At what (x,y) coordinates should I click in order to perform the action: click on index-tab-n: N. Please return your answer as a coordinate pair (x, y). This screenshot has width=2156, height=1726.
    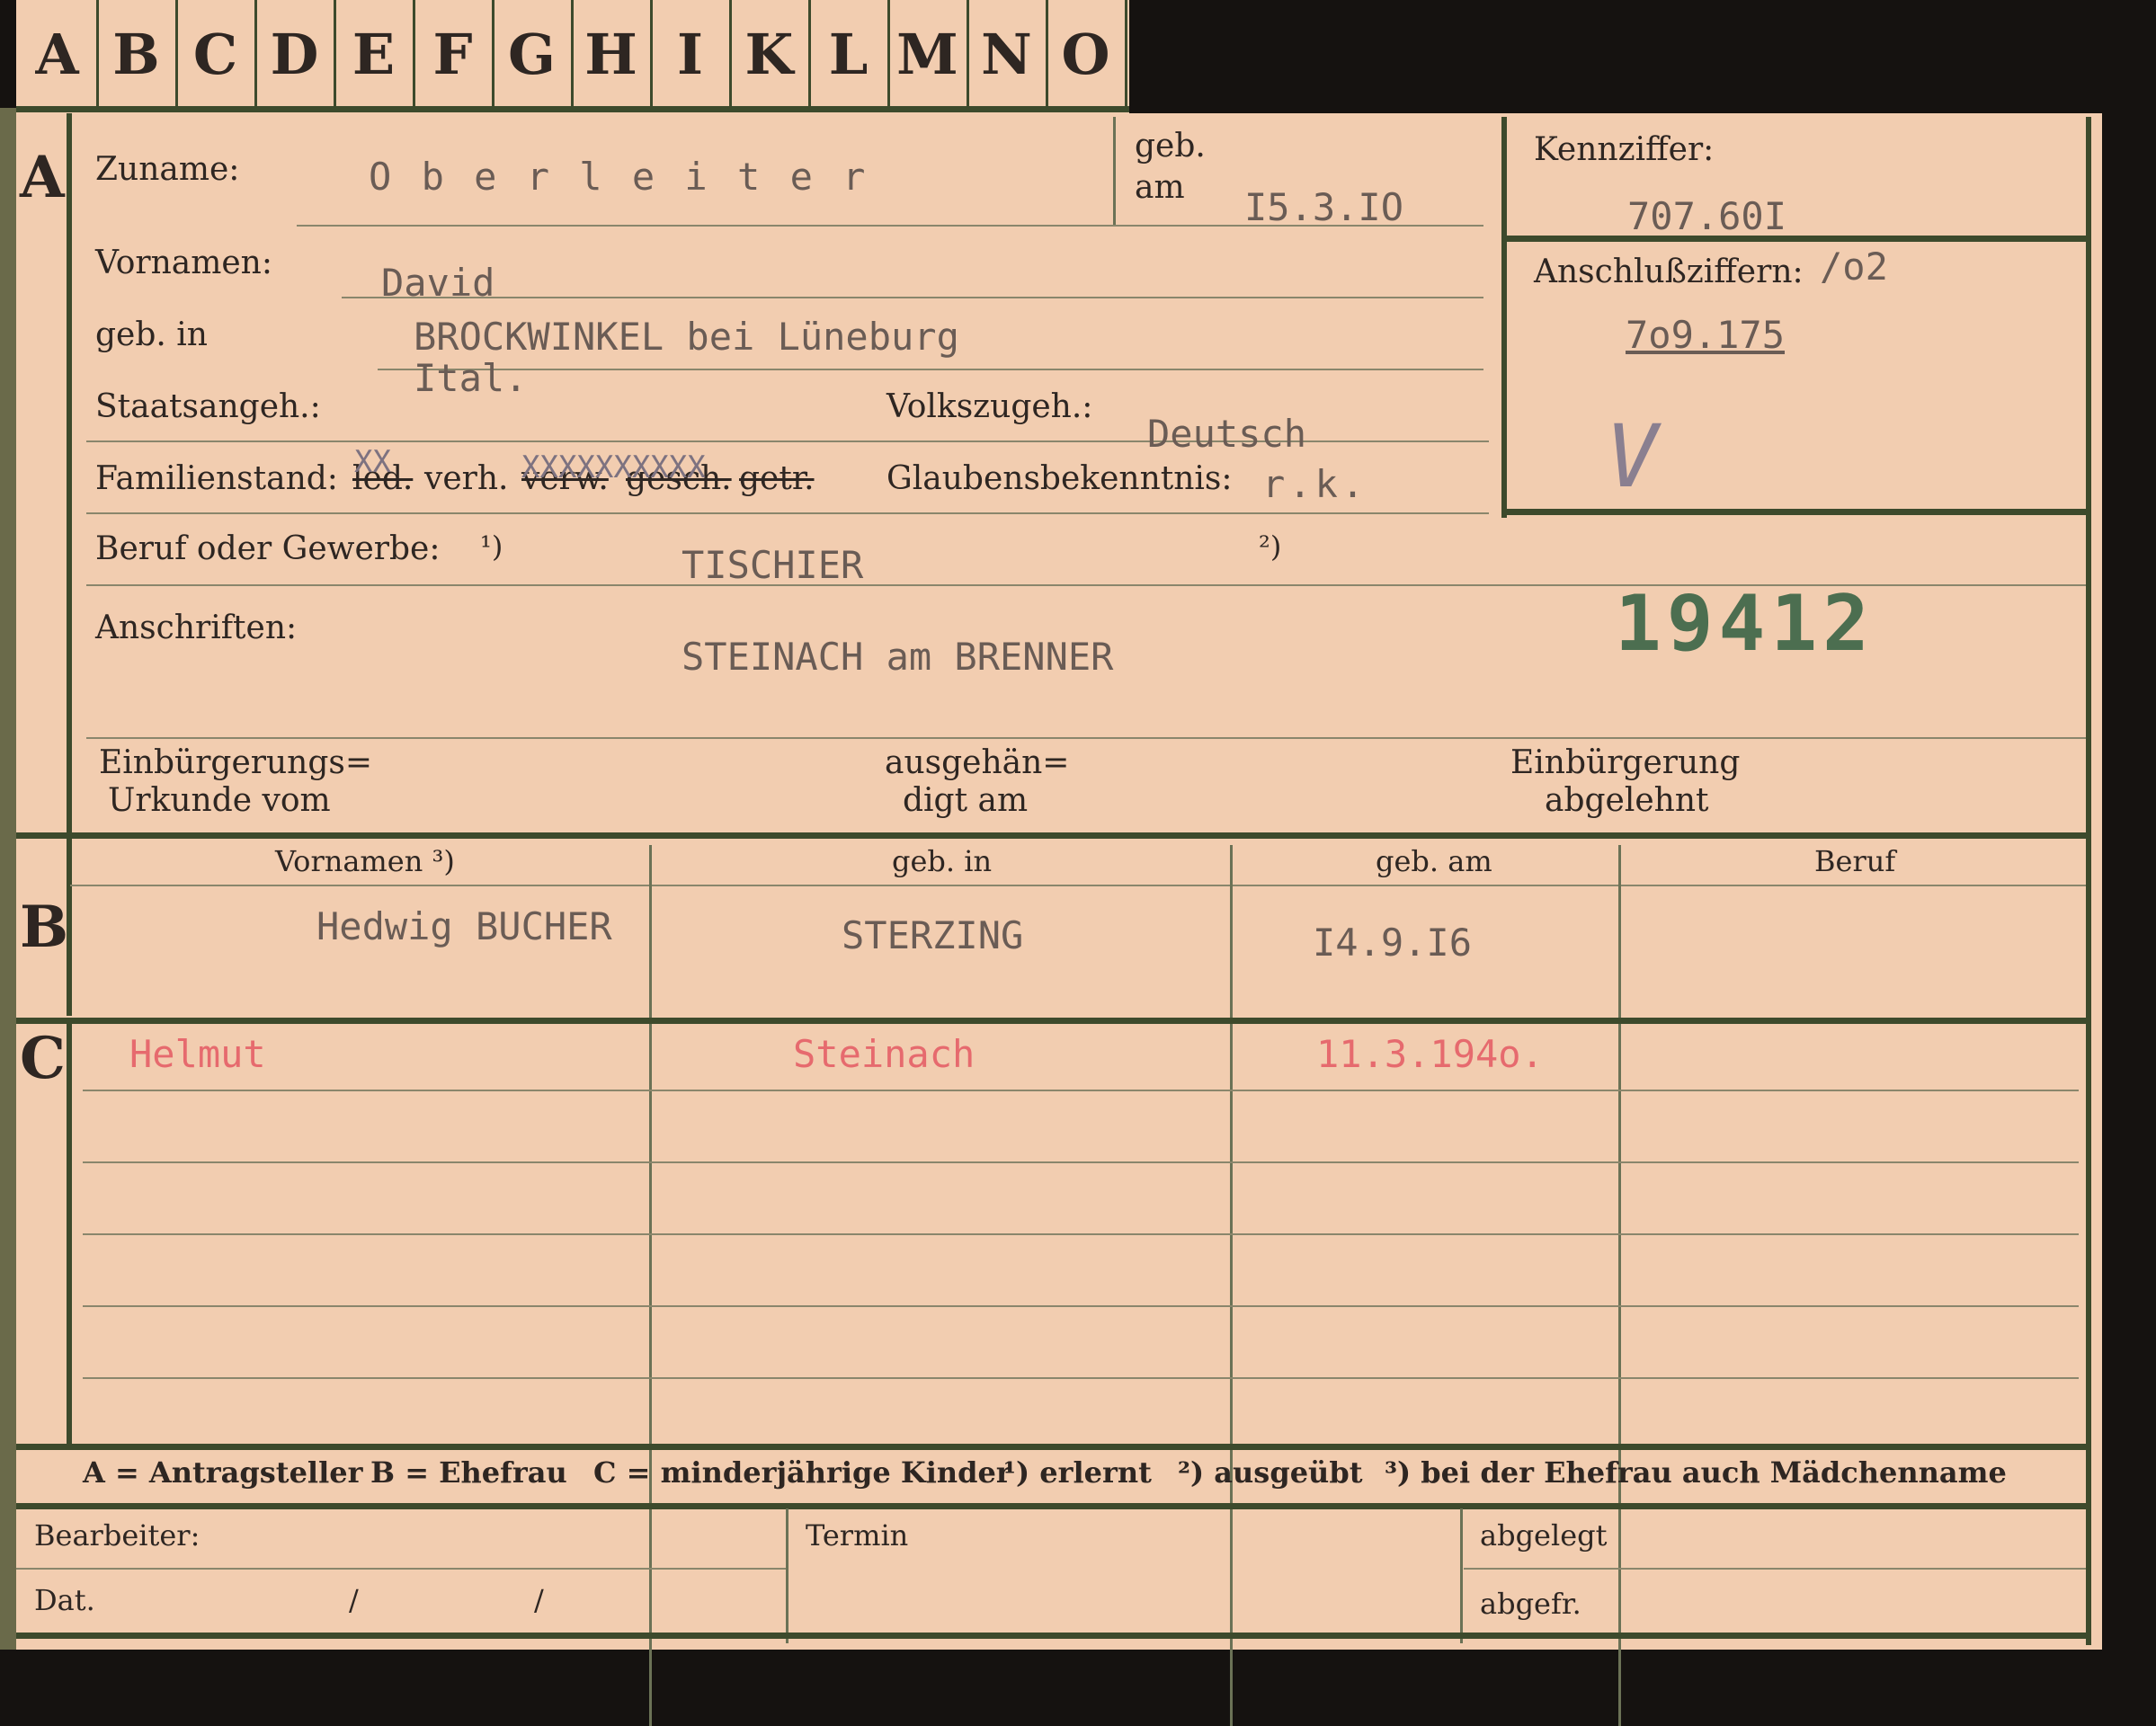
    Looking at the image, I should click on (1008, 54).